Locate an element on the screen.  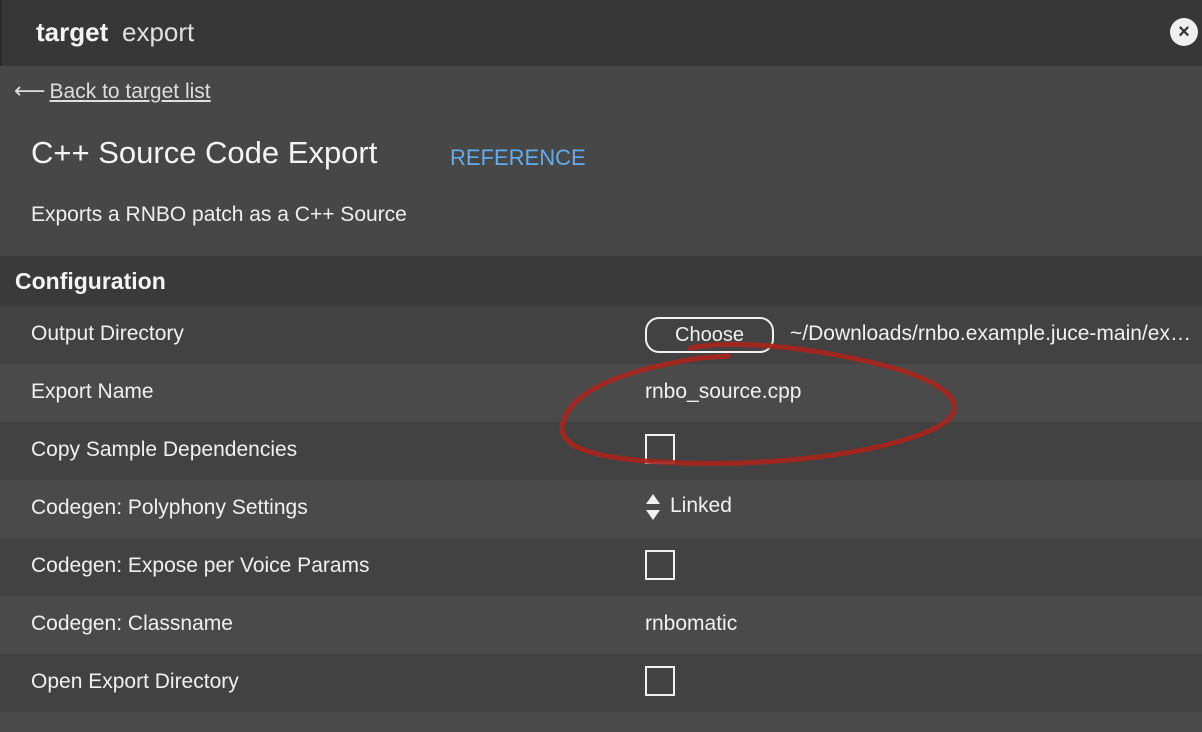
row-polyphony-settings: Codegen: Polyphony Settings Linked is located at coordinates (601, 509).